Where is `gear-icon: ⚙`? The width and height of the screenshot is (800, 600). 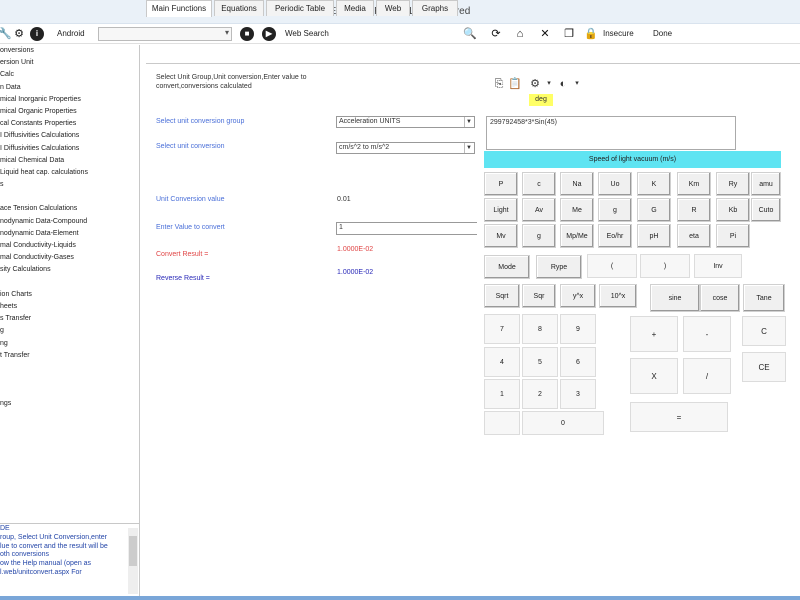 gear-icon: ⚙ is located at coordinates (19, 34).